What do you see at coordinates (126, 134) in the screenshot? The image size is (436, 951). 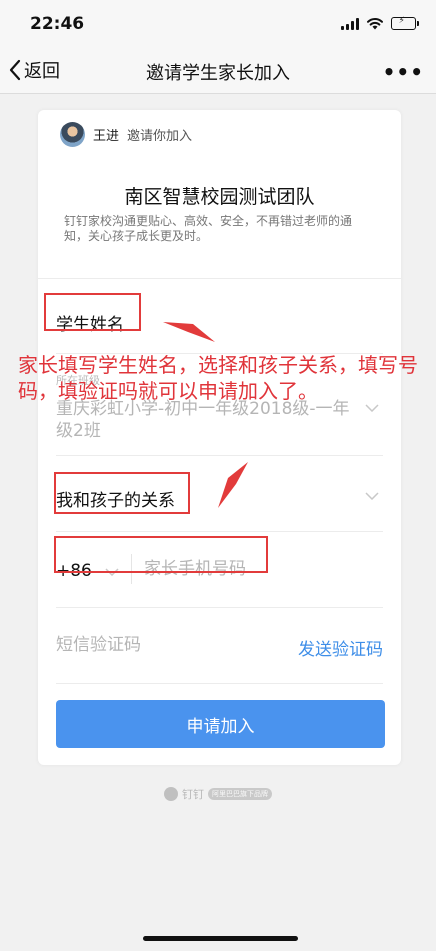 I see `inviter-row: 王进 邀请你加入` at bounding box center [126, 134].